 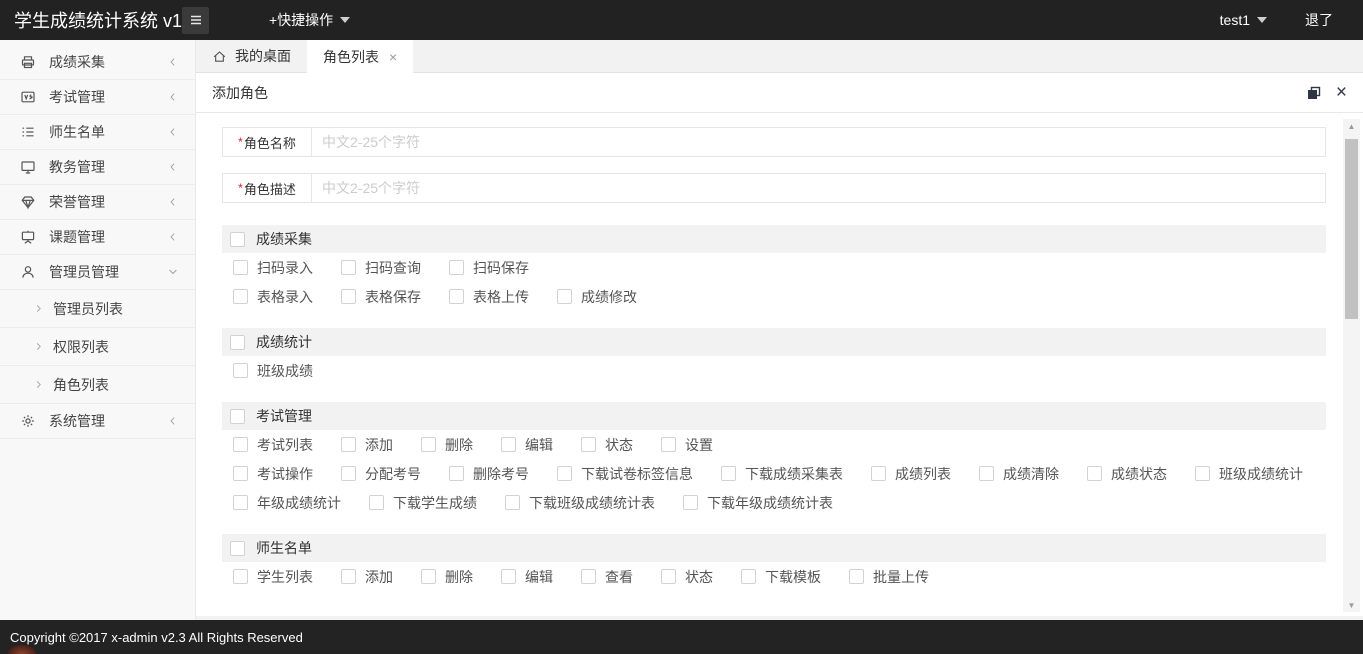 I want to click on permission-item: 班级成绩, so click(x=273, y=371).